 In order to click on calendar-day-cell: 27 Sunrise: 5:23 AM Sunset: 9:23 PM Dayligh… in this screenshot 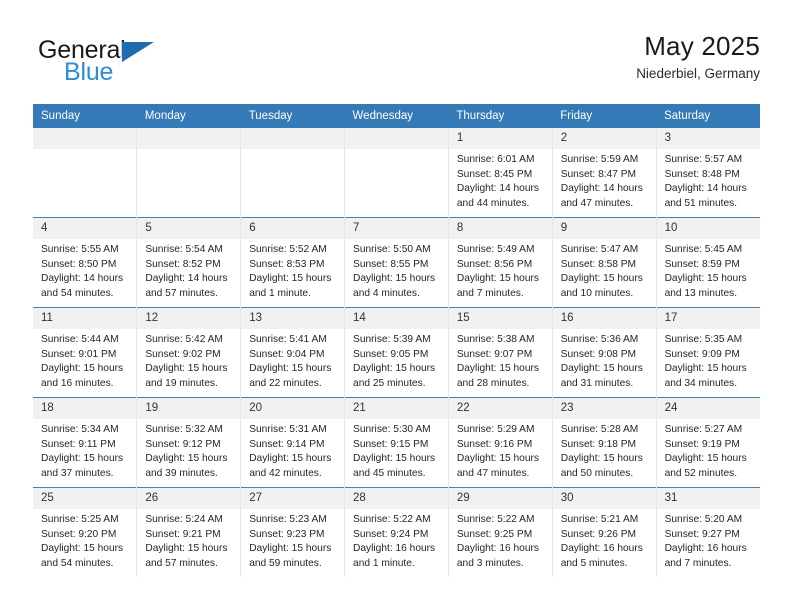, I will do `click(293, 532)`.